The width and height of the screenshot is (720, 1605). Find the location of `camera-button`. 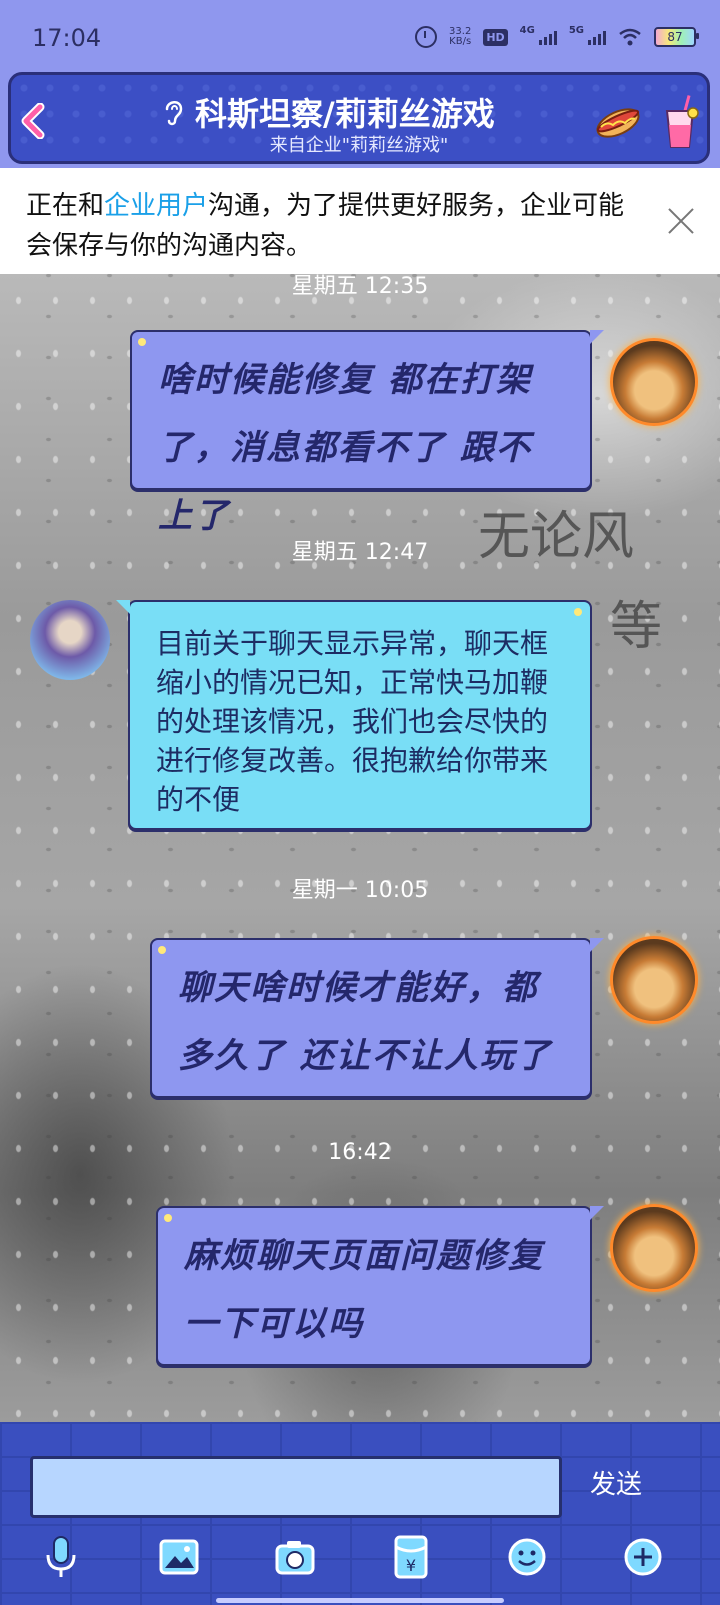

camera-button is located at coordinates (295, 1557).